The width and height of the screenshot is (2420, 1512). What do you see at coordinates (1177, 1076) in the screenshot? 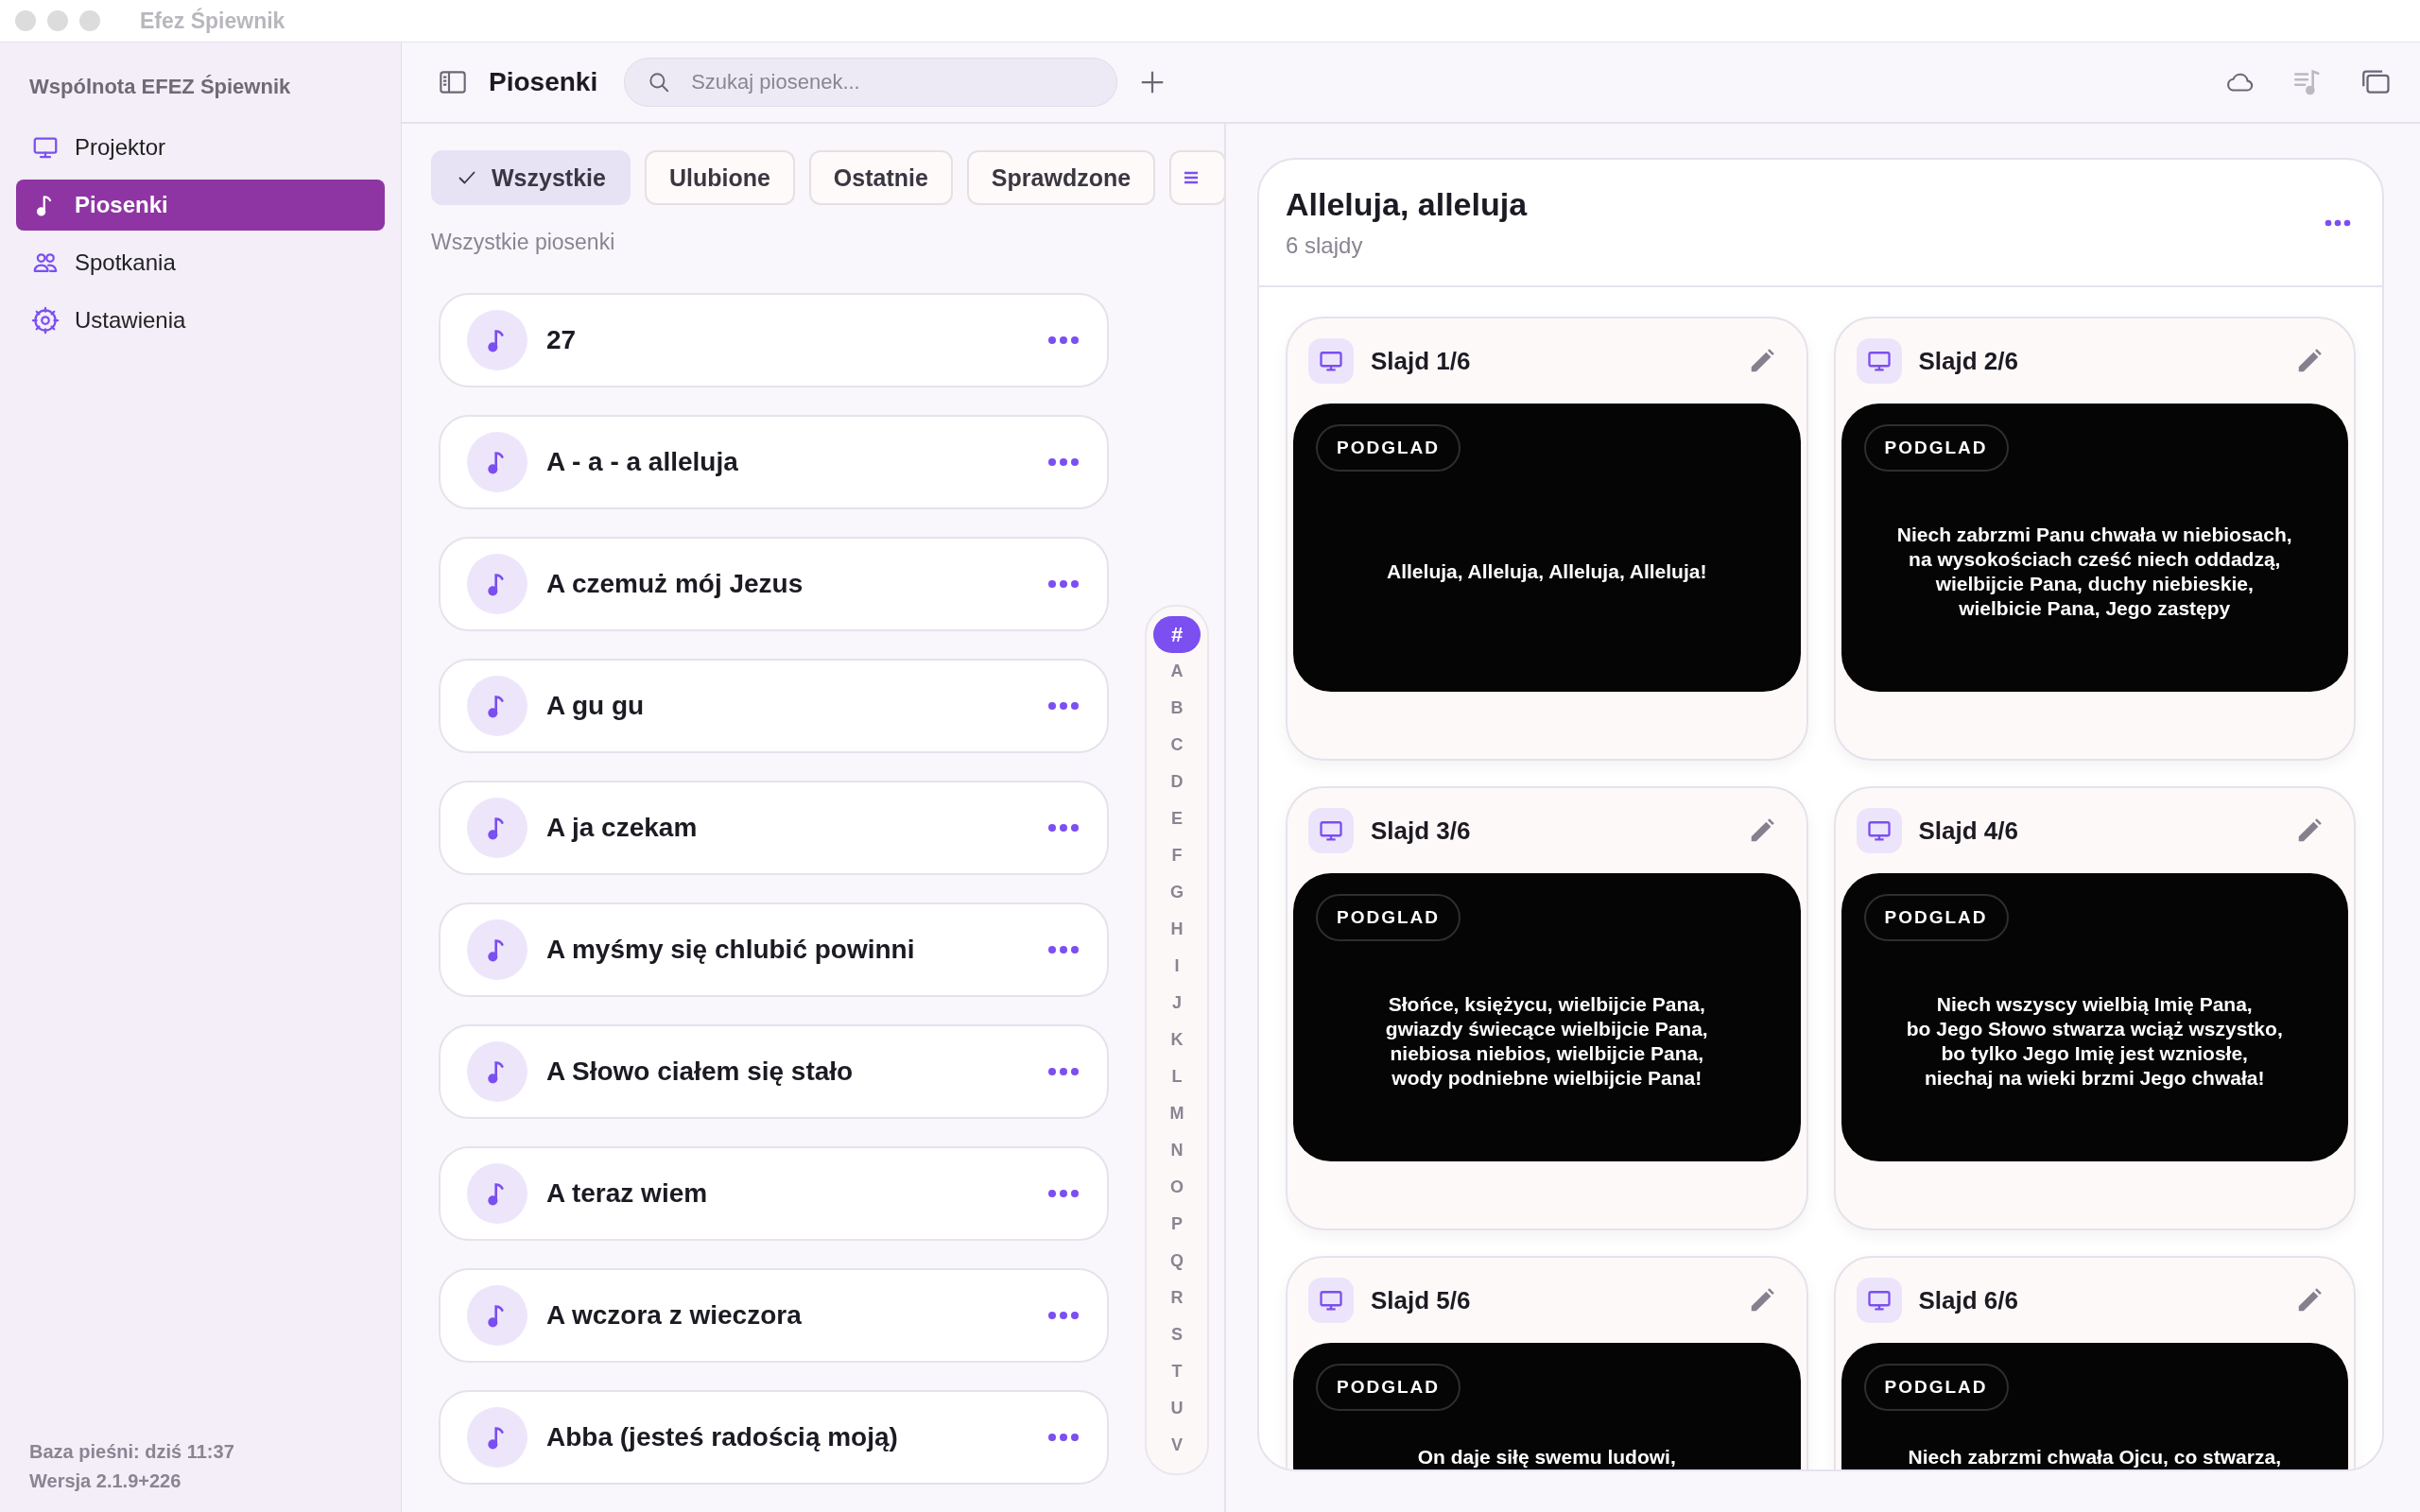
I see `index-letter: L` at bounding box center [1177, 1076].